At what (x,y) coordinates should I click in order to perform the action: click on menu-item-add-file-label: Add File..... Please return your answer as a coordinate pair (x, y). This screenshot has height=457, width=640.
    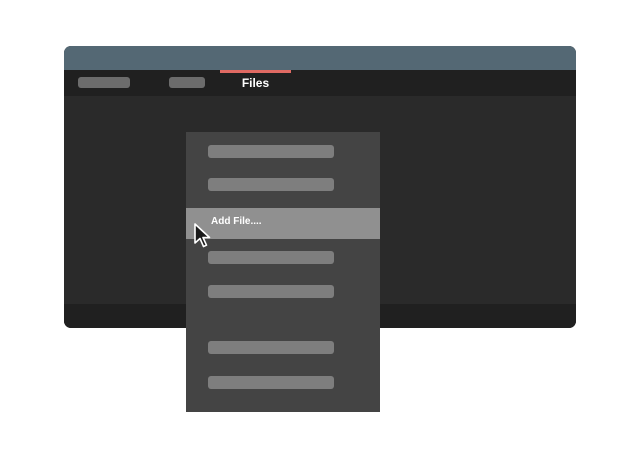
    Looking at the image, I should click on (236, 221).